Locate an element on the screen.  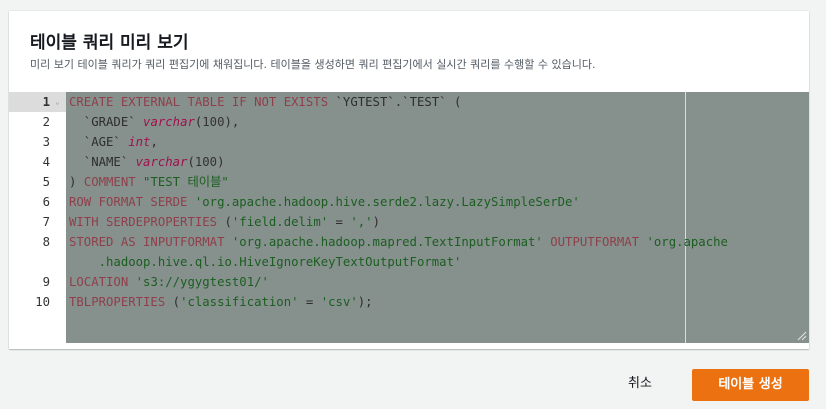
code-line: LOCATION 's3://ygygtest01/' is located at coordinates (169, 282).